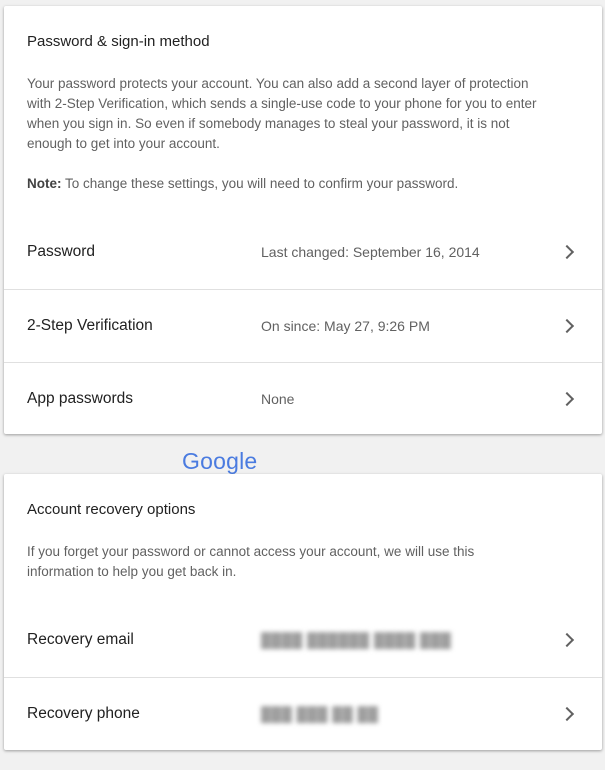 The image size is (605, 770). What do you see at coordinates (345, 326) in the screenshot?
I see `two-step-verification-row-value: On since: May 27, 9:26 PM` at bounding box center [345, 326].